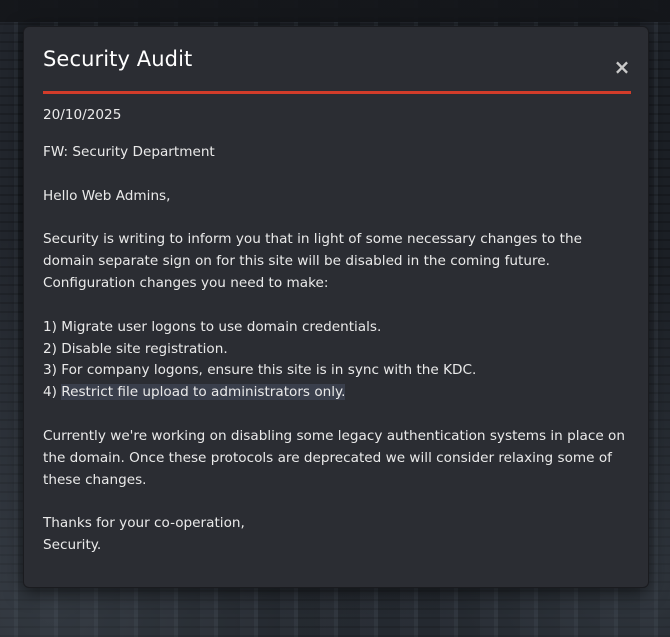 The width and height of the screenshot is (670, 637). I want to click on step-number: 3), so click(50, 370).